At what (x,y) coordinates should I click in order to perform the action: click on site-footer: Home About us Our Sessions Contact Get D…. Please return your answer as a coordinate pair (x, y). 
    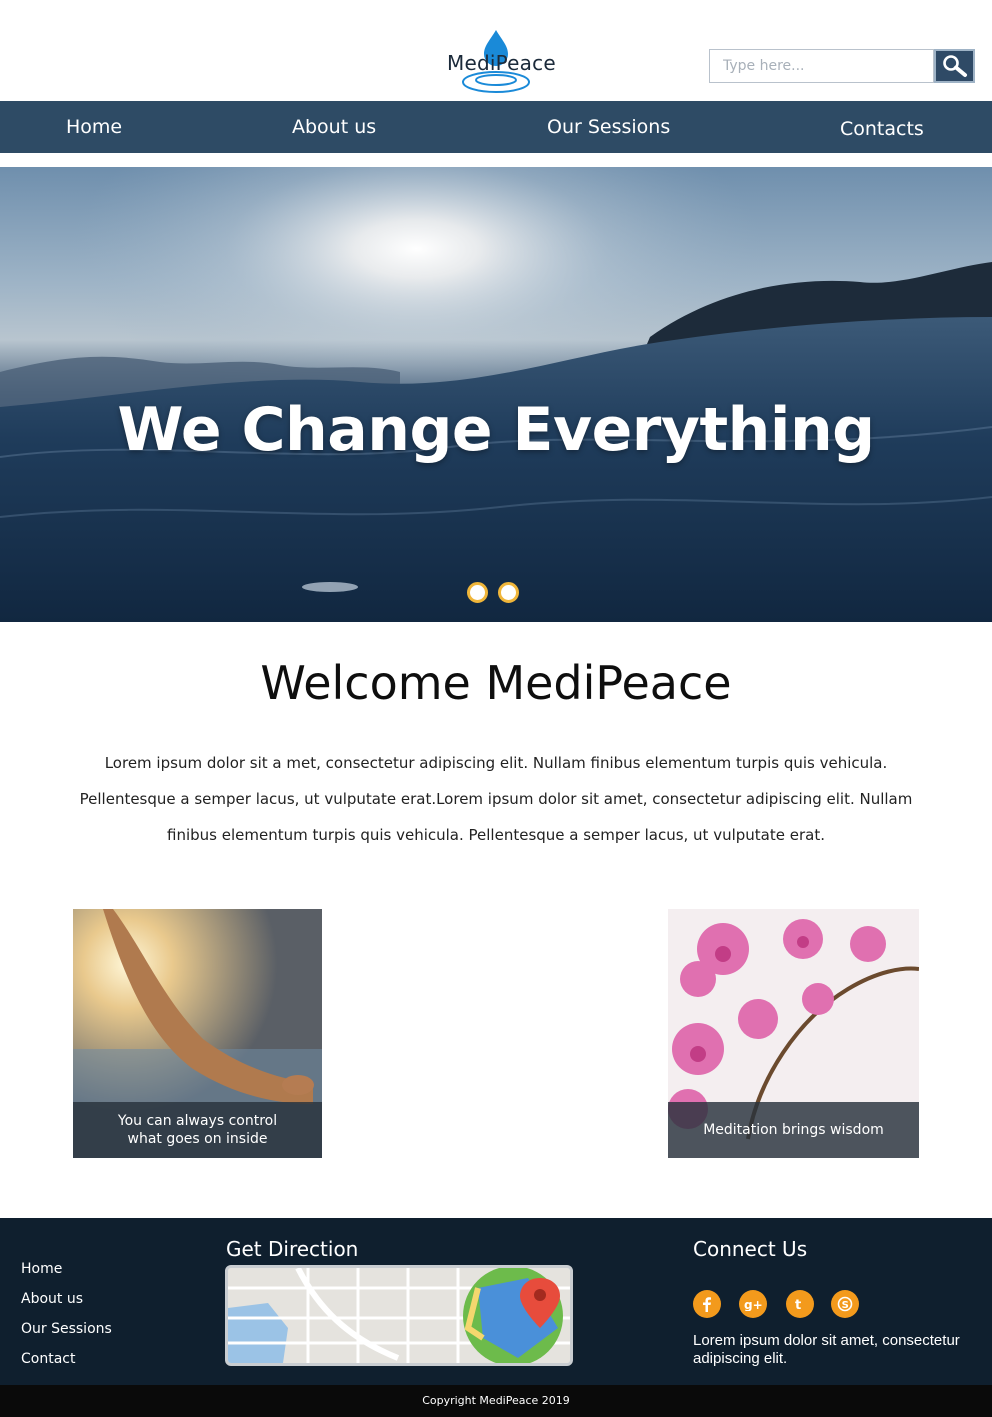
    Looking at the image, I should click on (496, 1301).